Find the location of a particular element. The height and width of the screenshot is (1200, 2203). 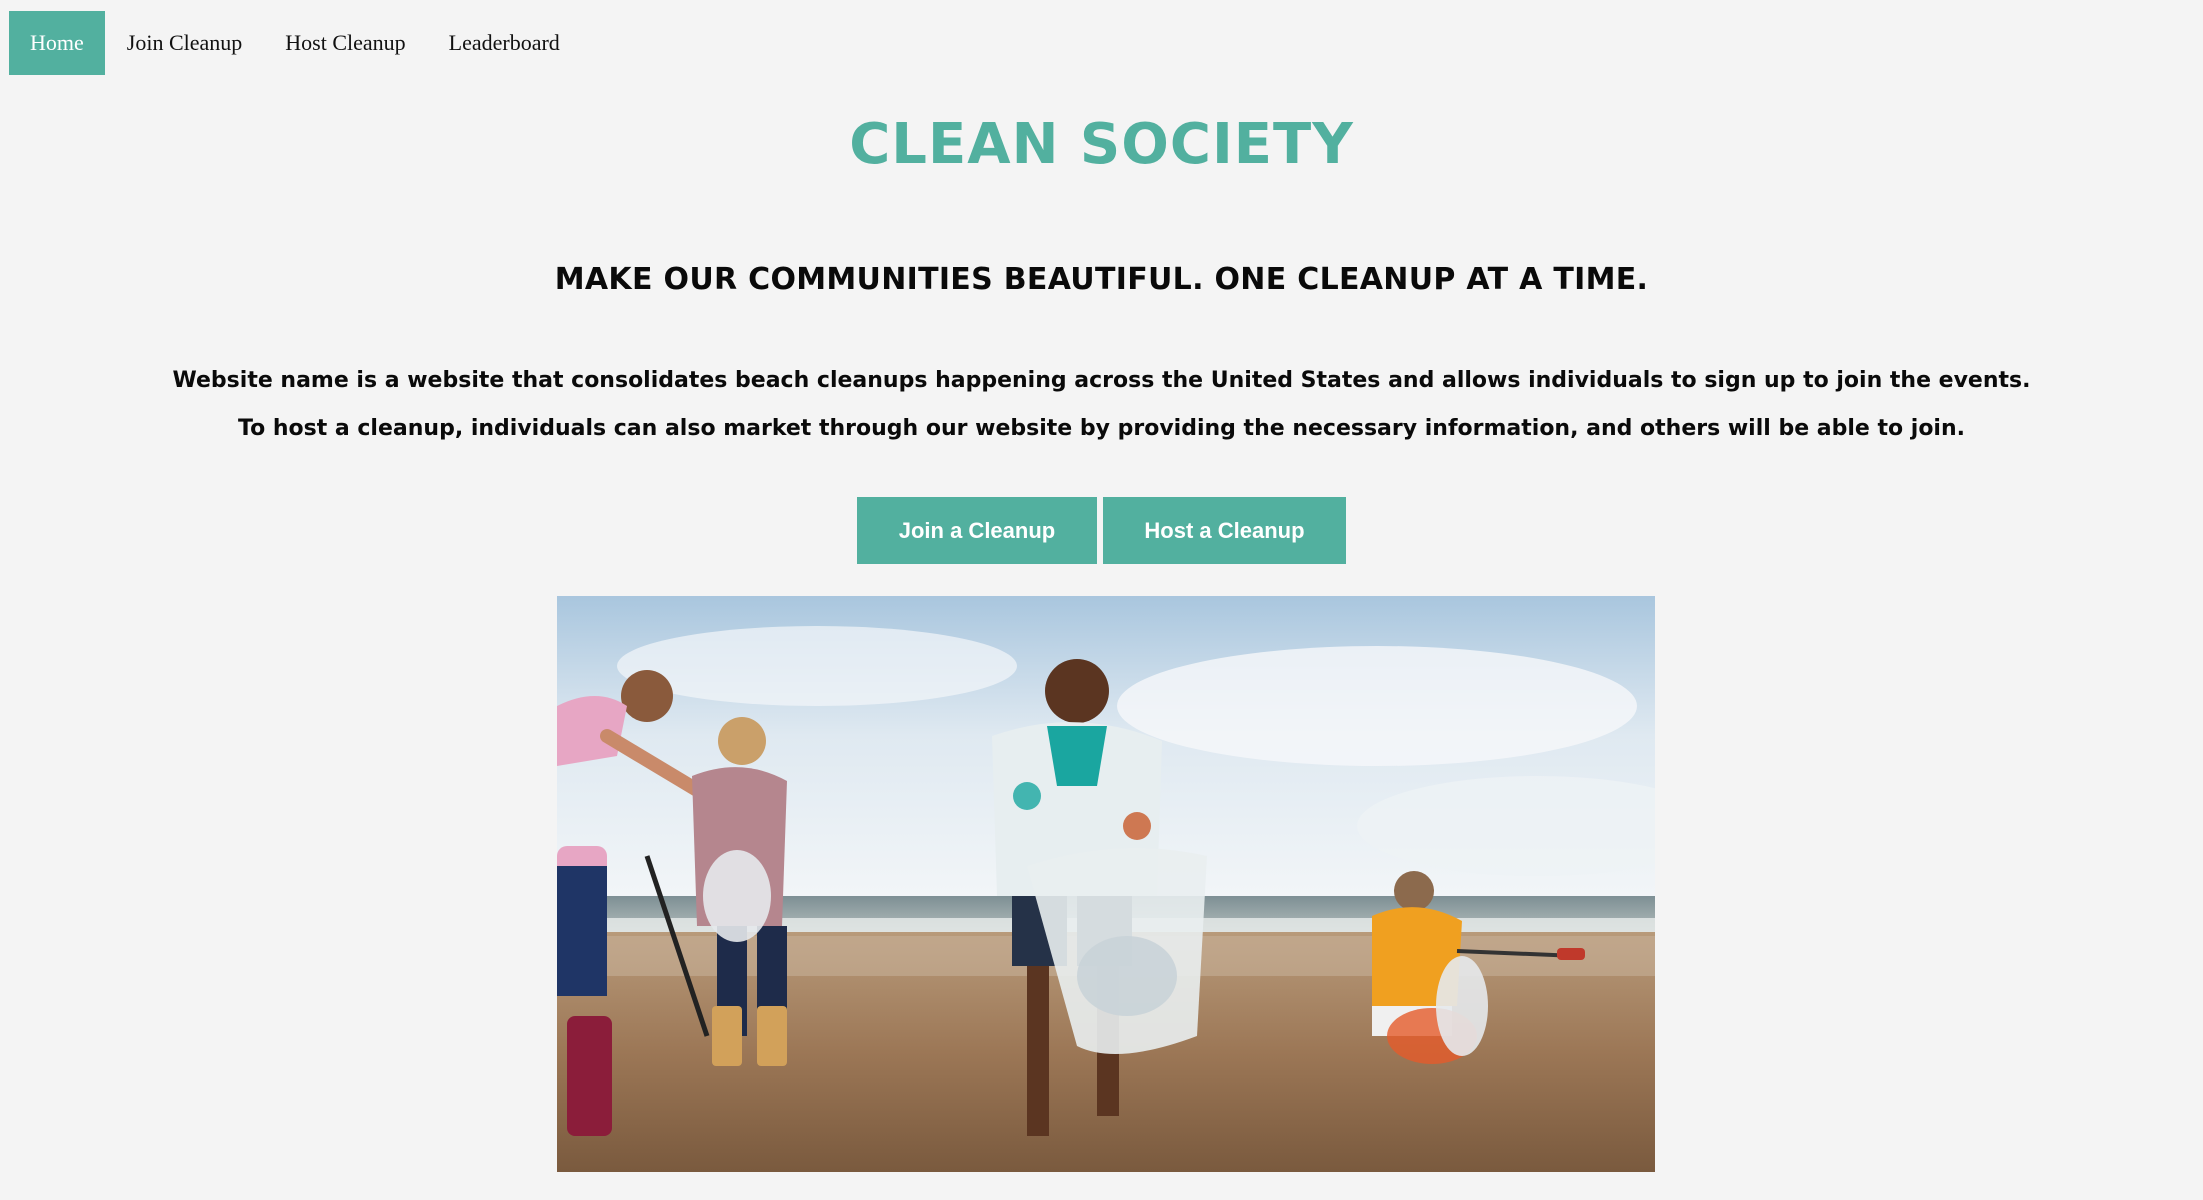

host-cleanup-button: Host a Cleanup is located at coordinates (1224, 530).